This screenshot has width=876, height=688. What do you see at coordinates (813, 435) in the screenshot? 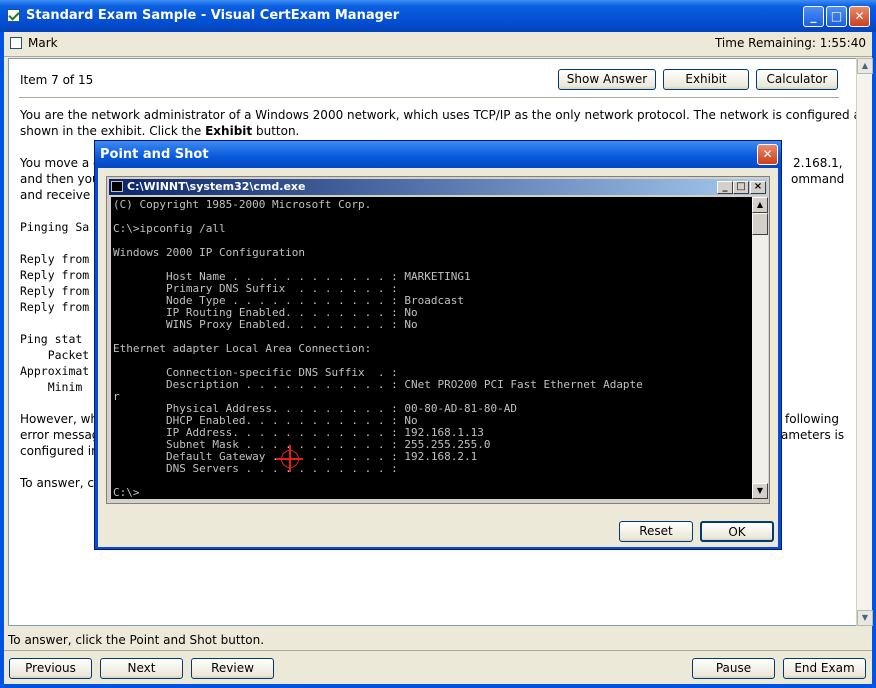
I see `question-text-line: ameters is` at bounding box center [813, 435].